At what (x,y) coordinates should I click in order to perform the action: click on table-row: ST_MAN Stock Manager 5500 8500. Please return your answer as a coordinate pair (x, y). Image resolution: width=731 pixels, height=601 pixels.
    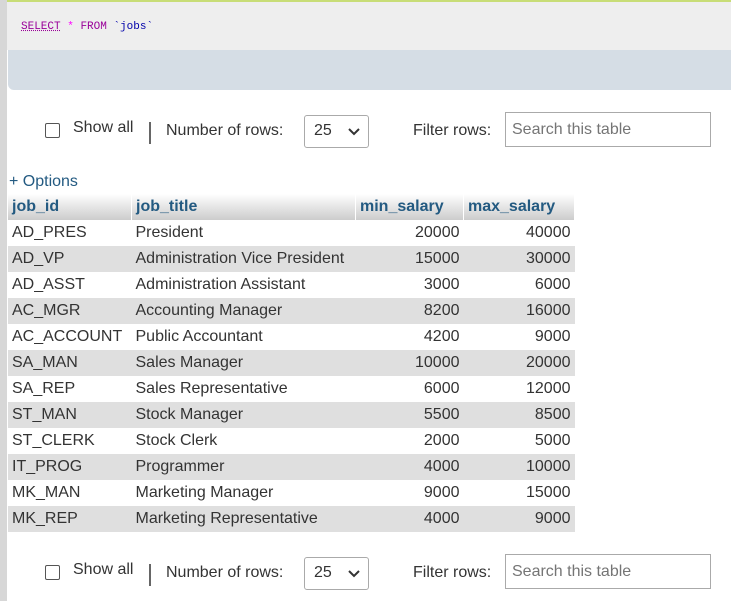
    Looking at the image, I should click on (291, 415).